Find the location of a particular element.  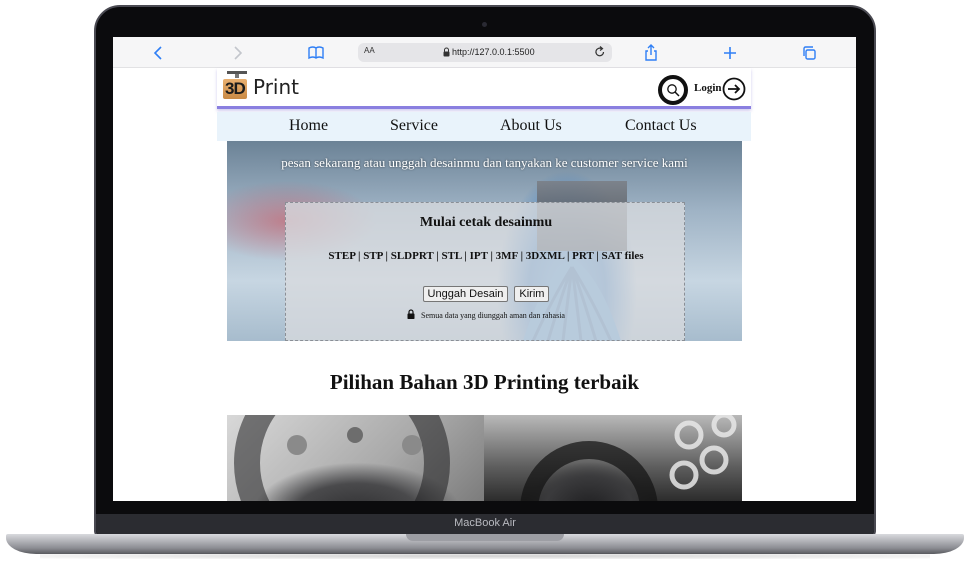

laptop-notch is located at coordinates (485, 537).